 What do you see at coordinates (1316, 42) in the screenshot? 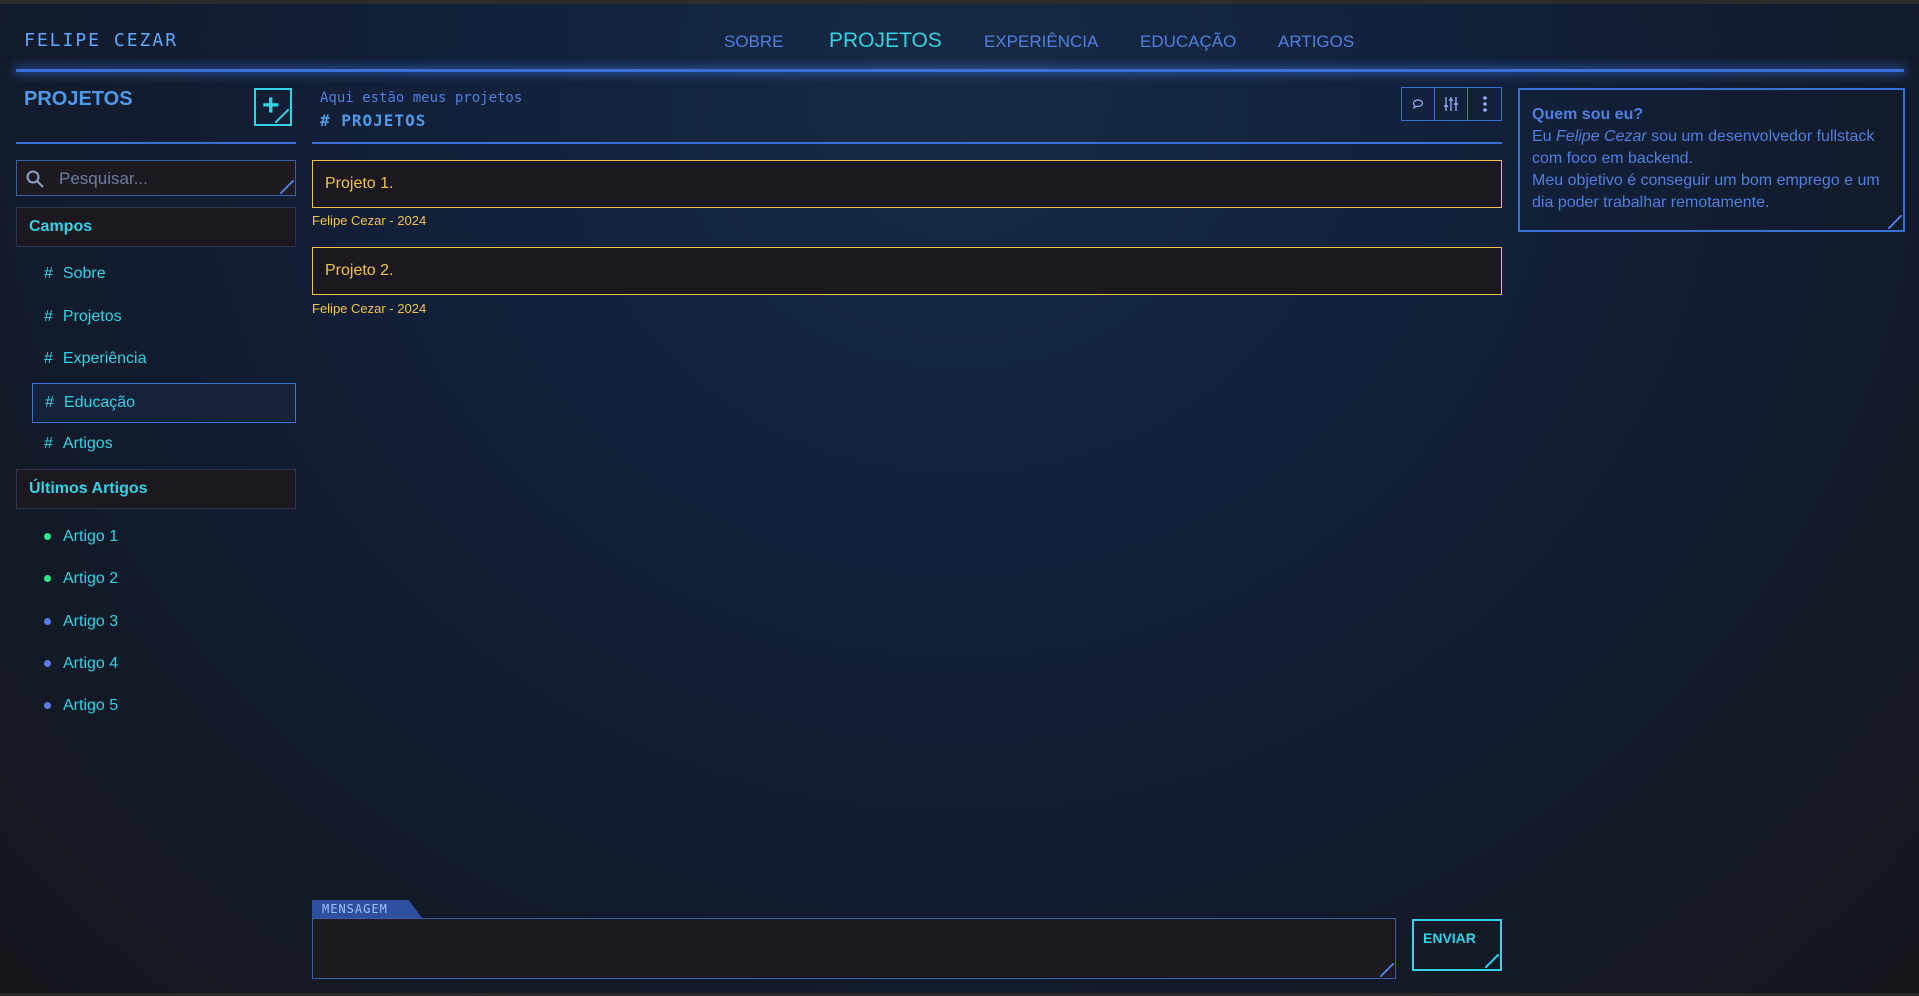
I see `nav-item-artigos: ARTIGOS` at bounding box center [1316, 42].